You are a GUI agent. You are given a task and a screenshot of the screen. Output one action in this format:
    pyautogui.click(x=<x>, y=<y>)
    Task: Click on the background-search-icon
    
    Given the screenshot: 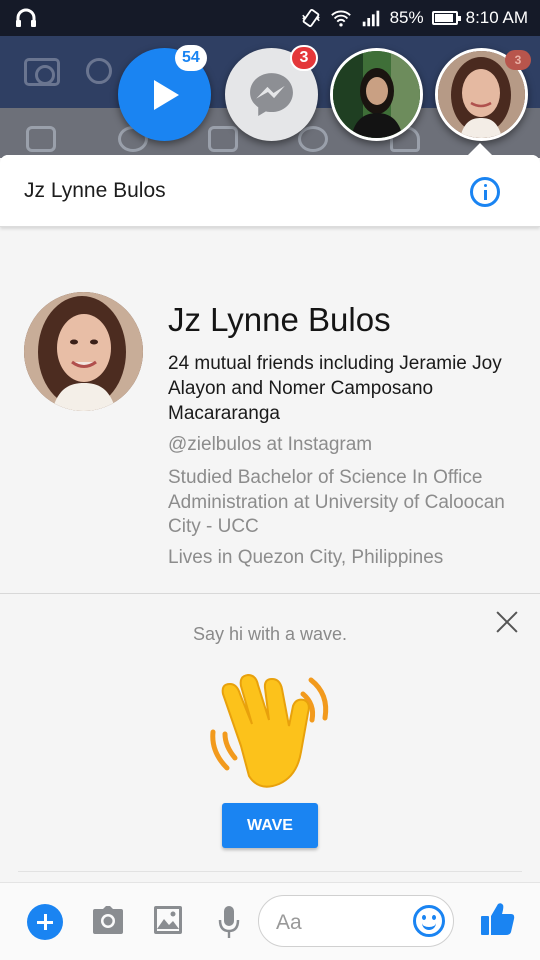 What is the action you would take?
    pyautogui.click(x=99, y=71)
    